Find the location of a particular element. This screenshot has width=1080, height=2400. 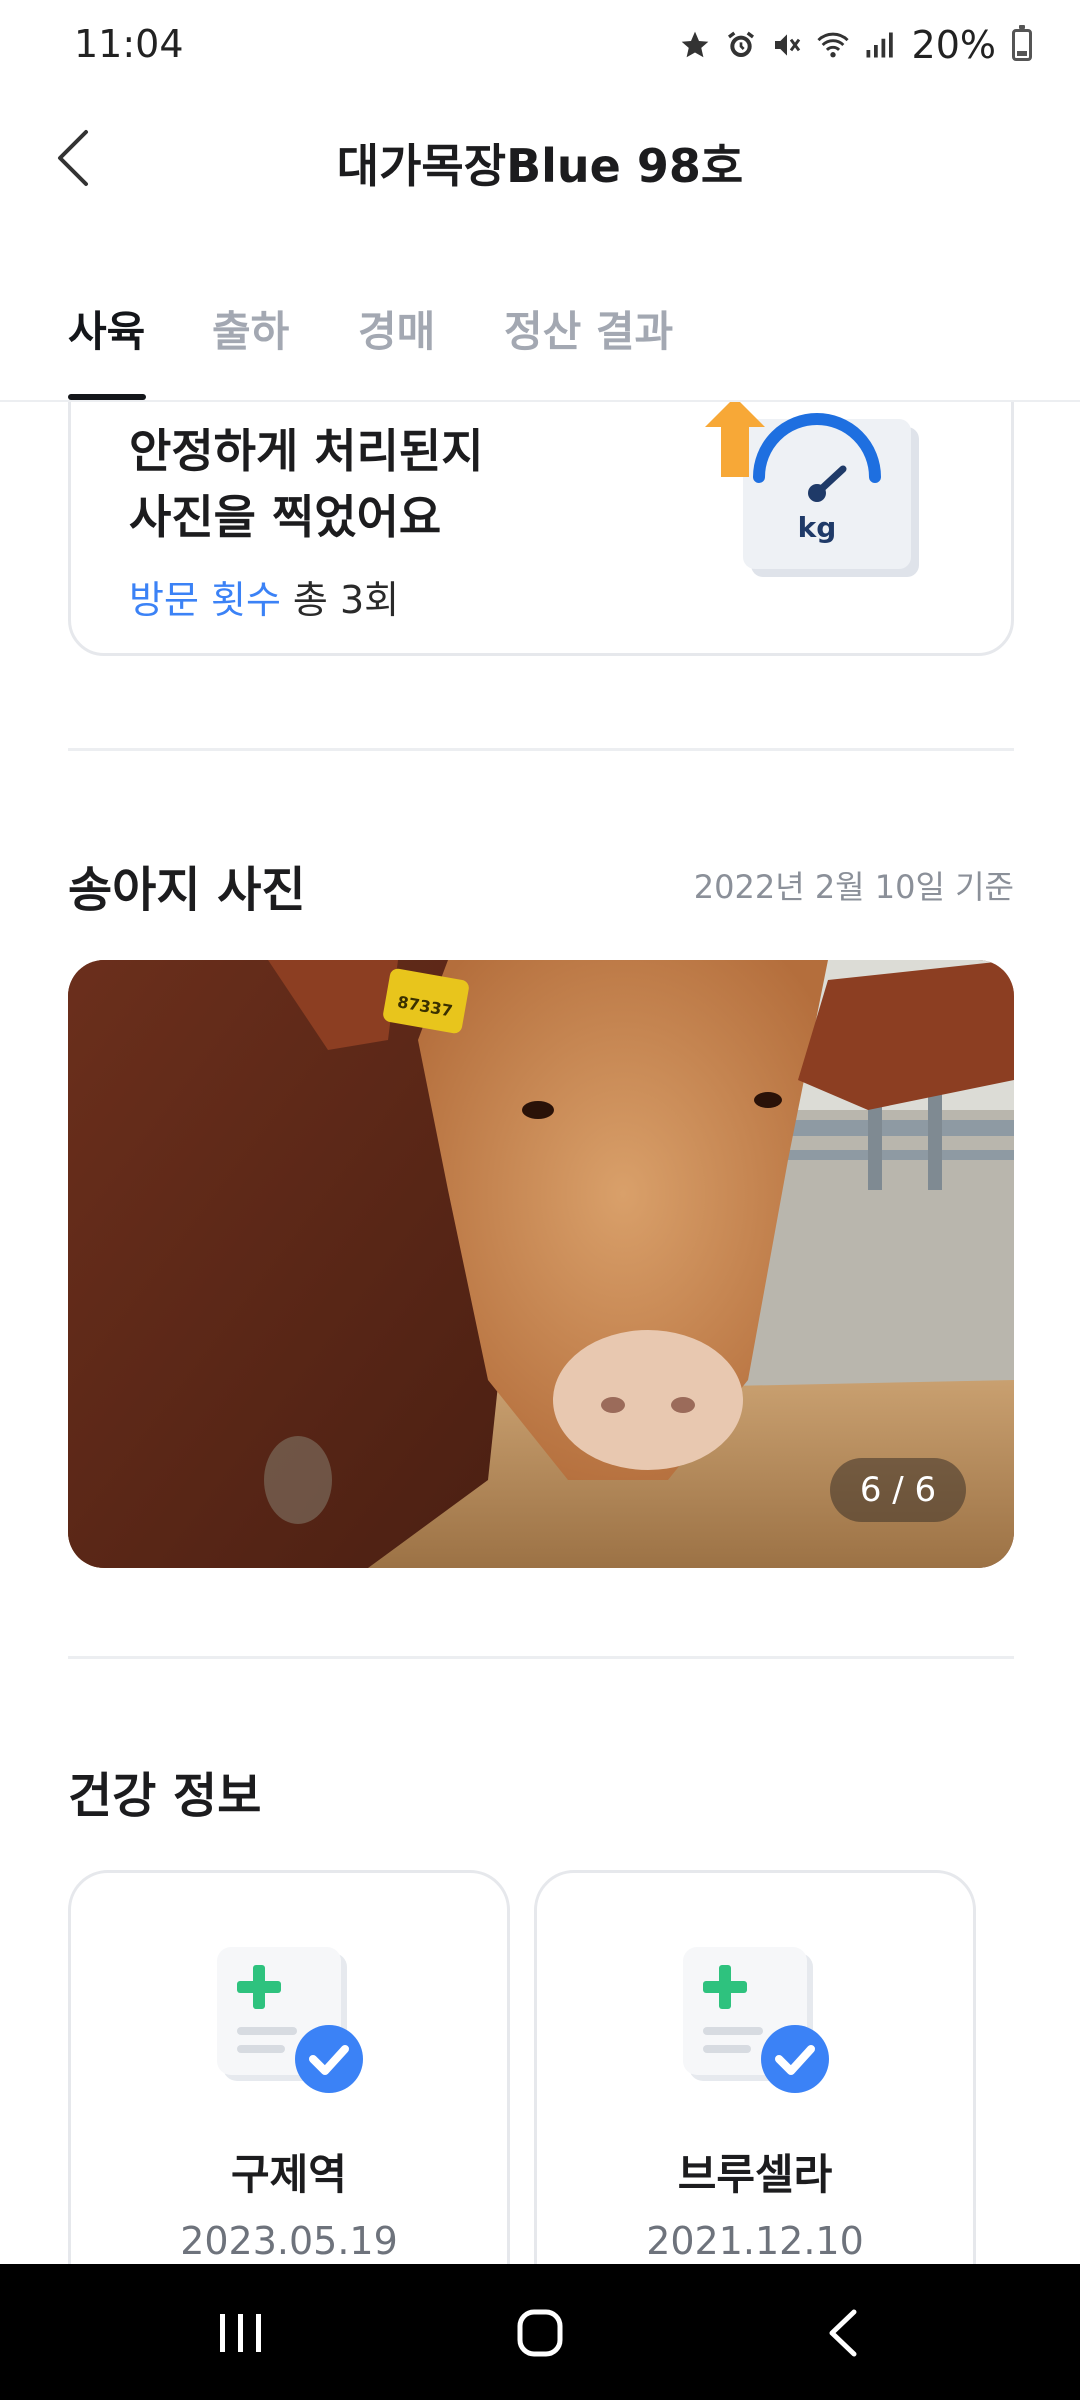

tab-bar: 사육 출하 경매 정산 결과 is located at coordinates (540, 341).